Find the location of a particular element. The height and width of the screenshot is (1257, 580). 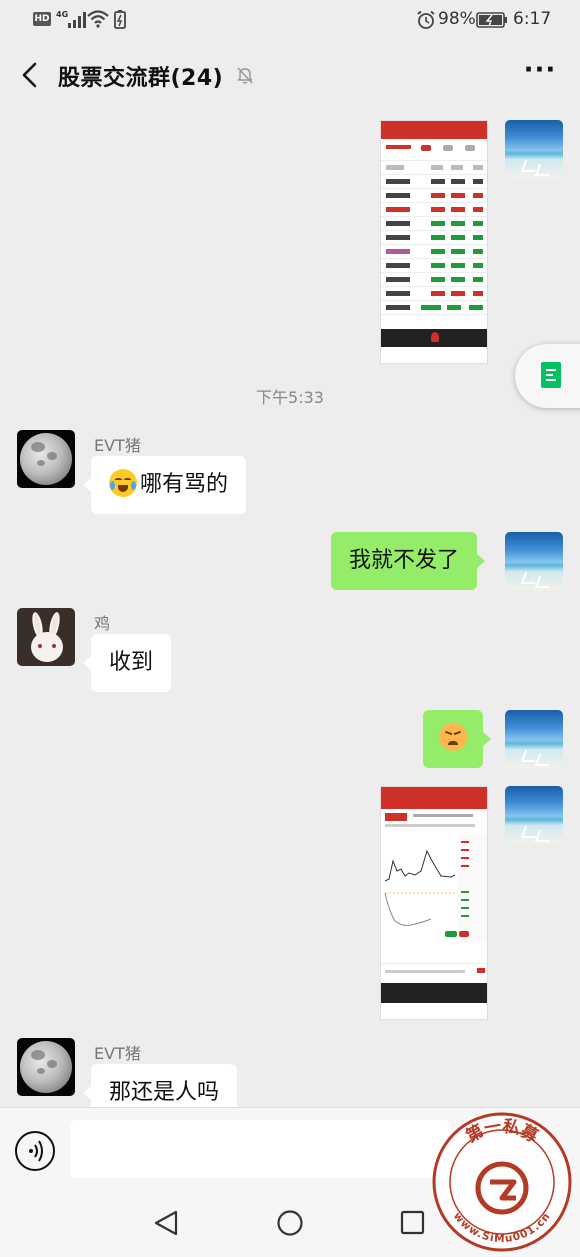

nav-back-icon is located at coordinates (166, 1223).